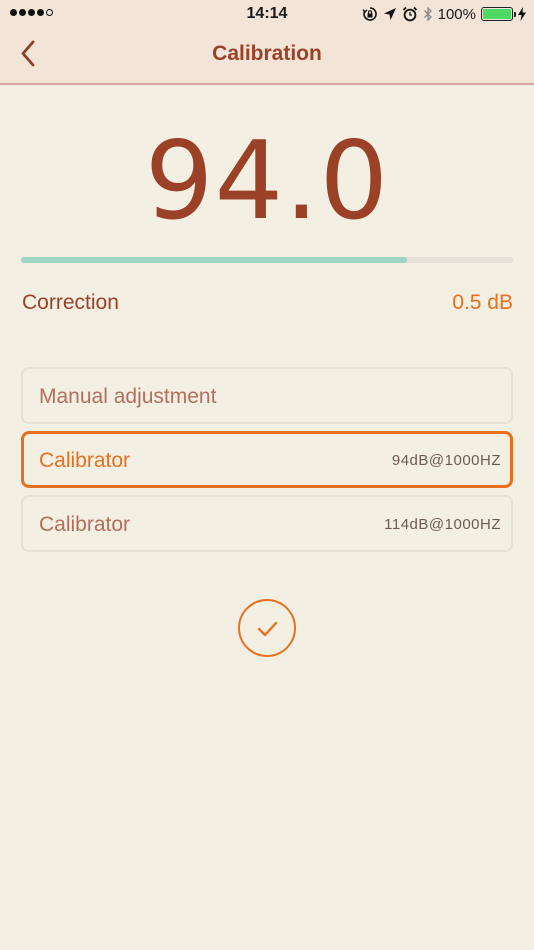 The image size is (534, 950). What do you see at coordinates (267, 523) in the screenshot?
I see `option-calibrator-114db: Calibrator 114dB@1000HZ` at bounding box center [267, 523].